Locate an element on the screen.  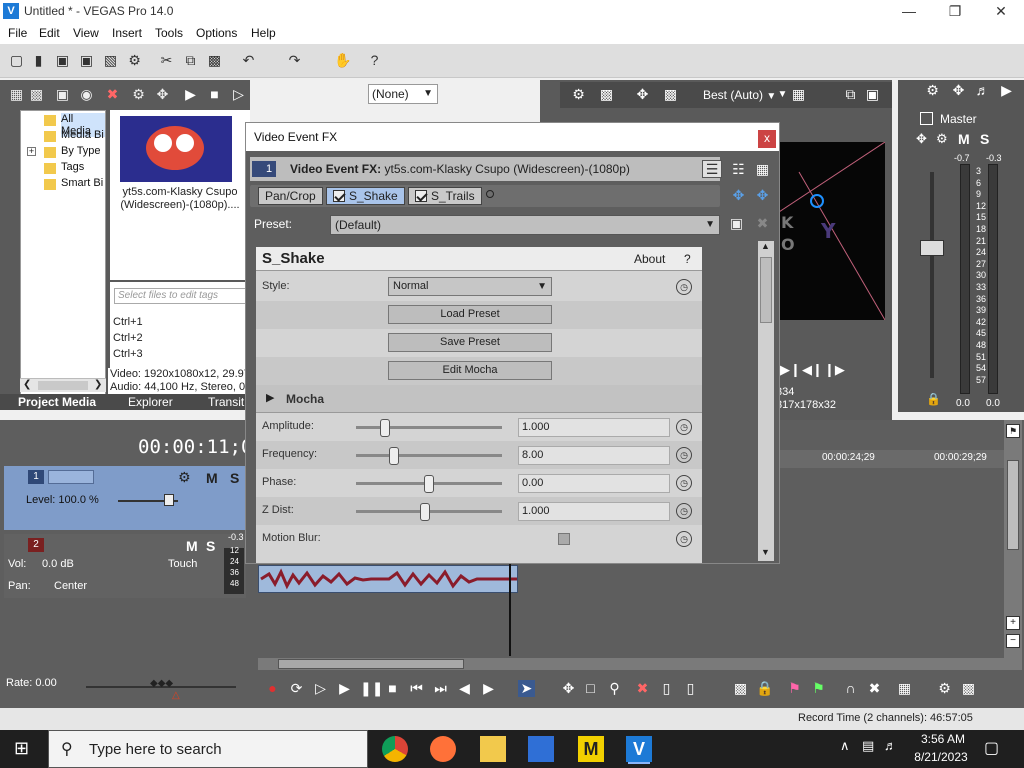
minimize-button: — is located at coordinates (909, 12).